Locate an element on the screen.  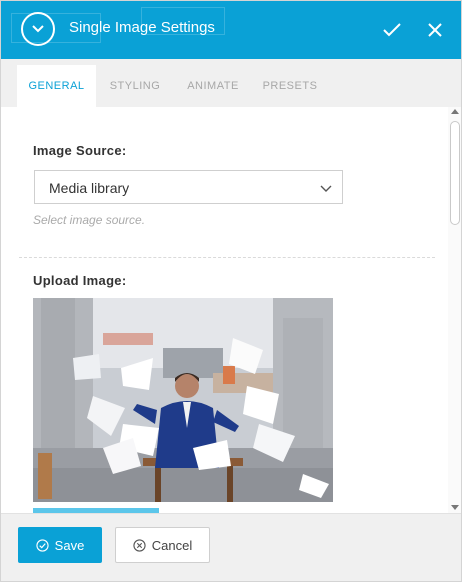
tab-styling: STYLING is located at coordinates (135, 86).